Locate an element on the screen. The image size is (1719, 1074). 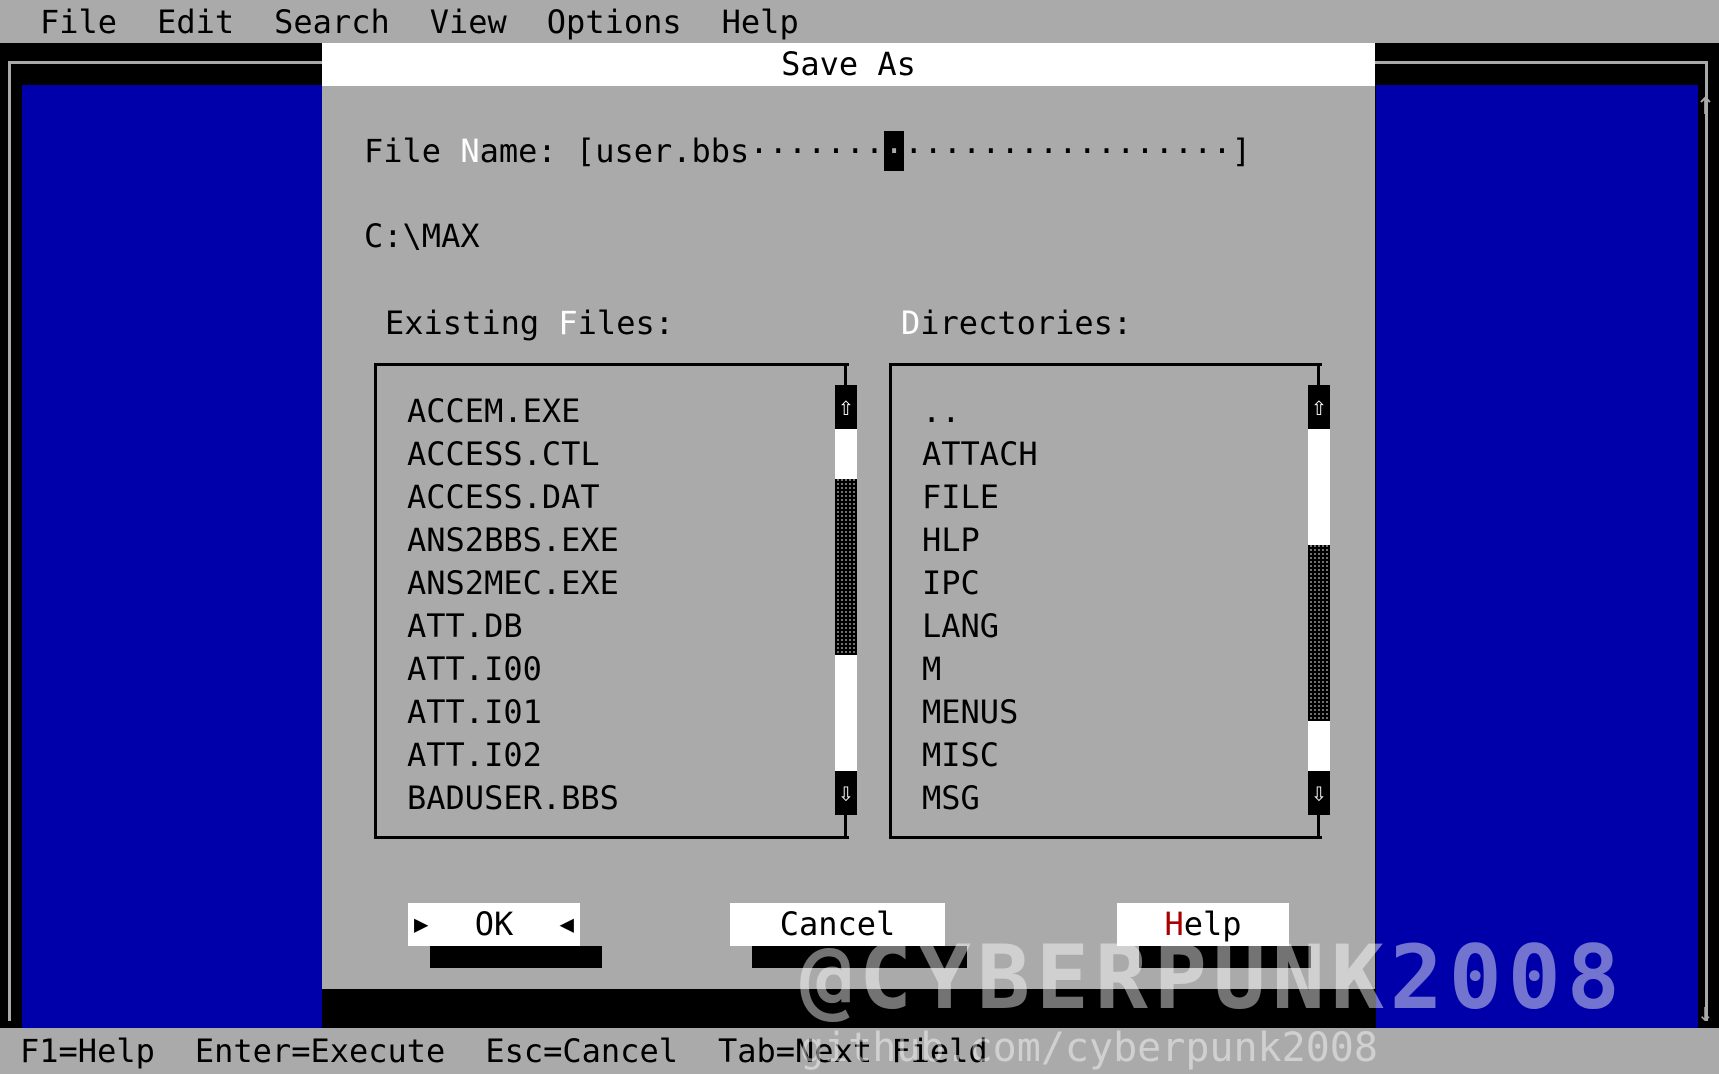
file-list-item: ACCEM.EXE is located at coordinates (513, 411).